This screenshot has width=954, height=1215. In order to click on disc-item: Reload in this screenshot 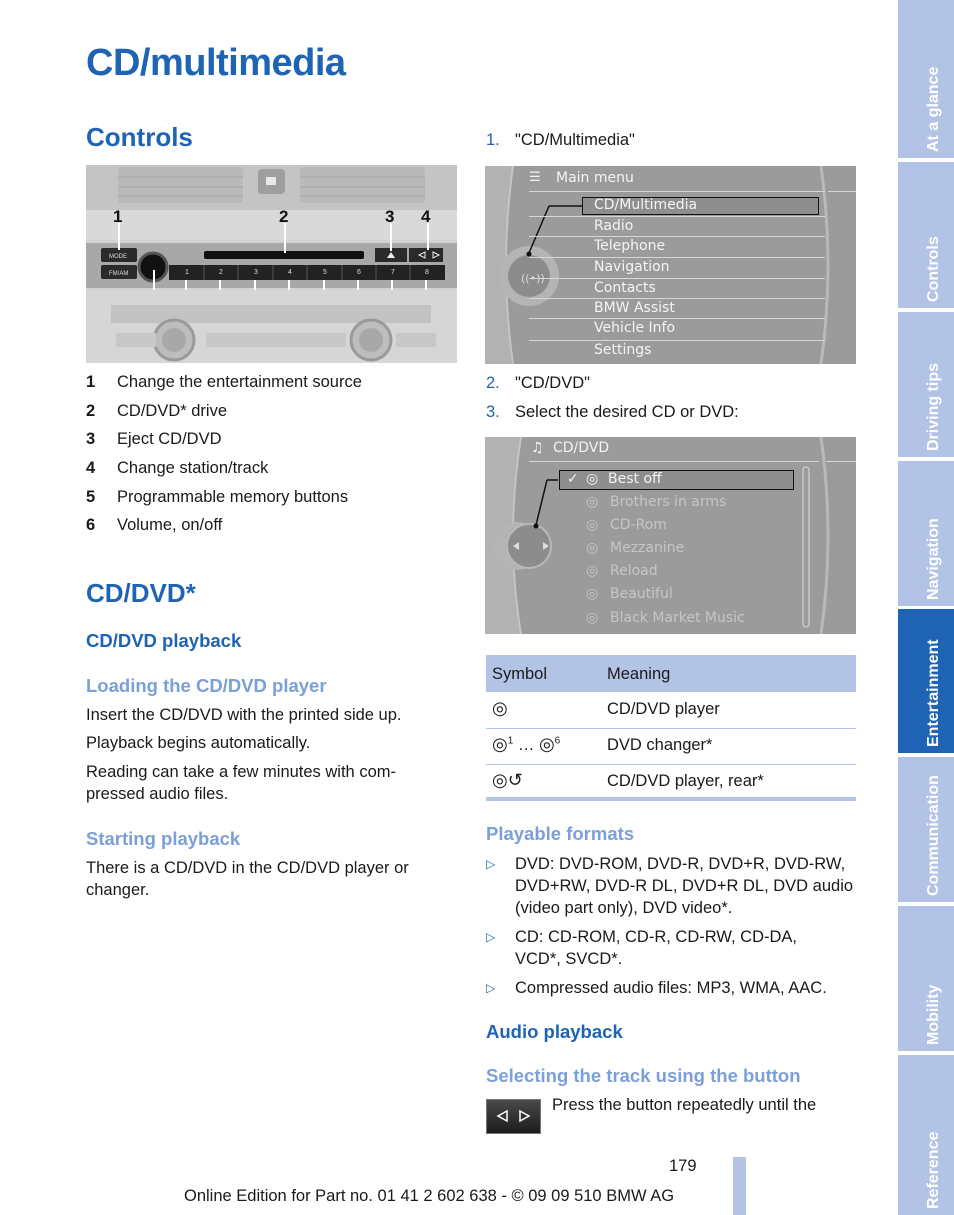, I will do `click(634, 571)`.